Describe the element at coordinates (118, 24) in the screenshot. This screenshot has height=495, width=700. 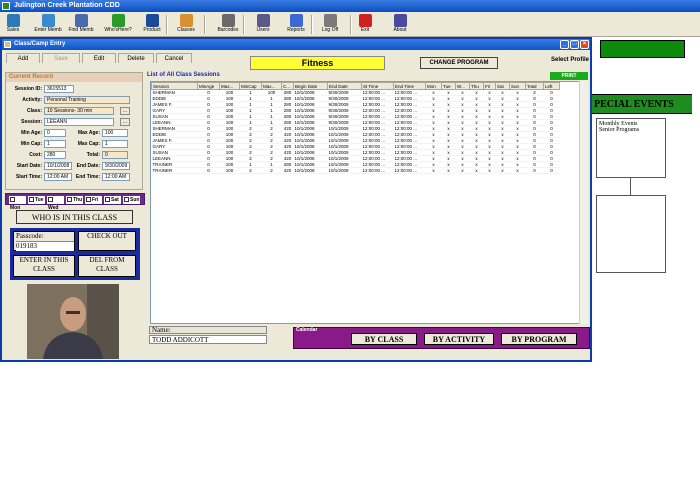
I see `who-shere-toolbar-button: Who'sHere?` at that location.